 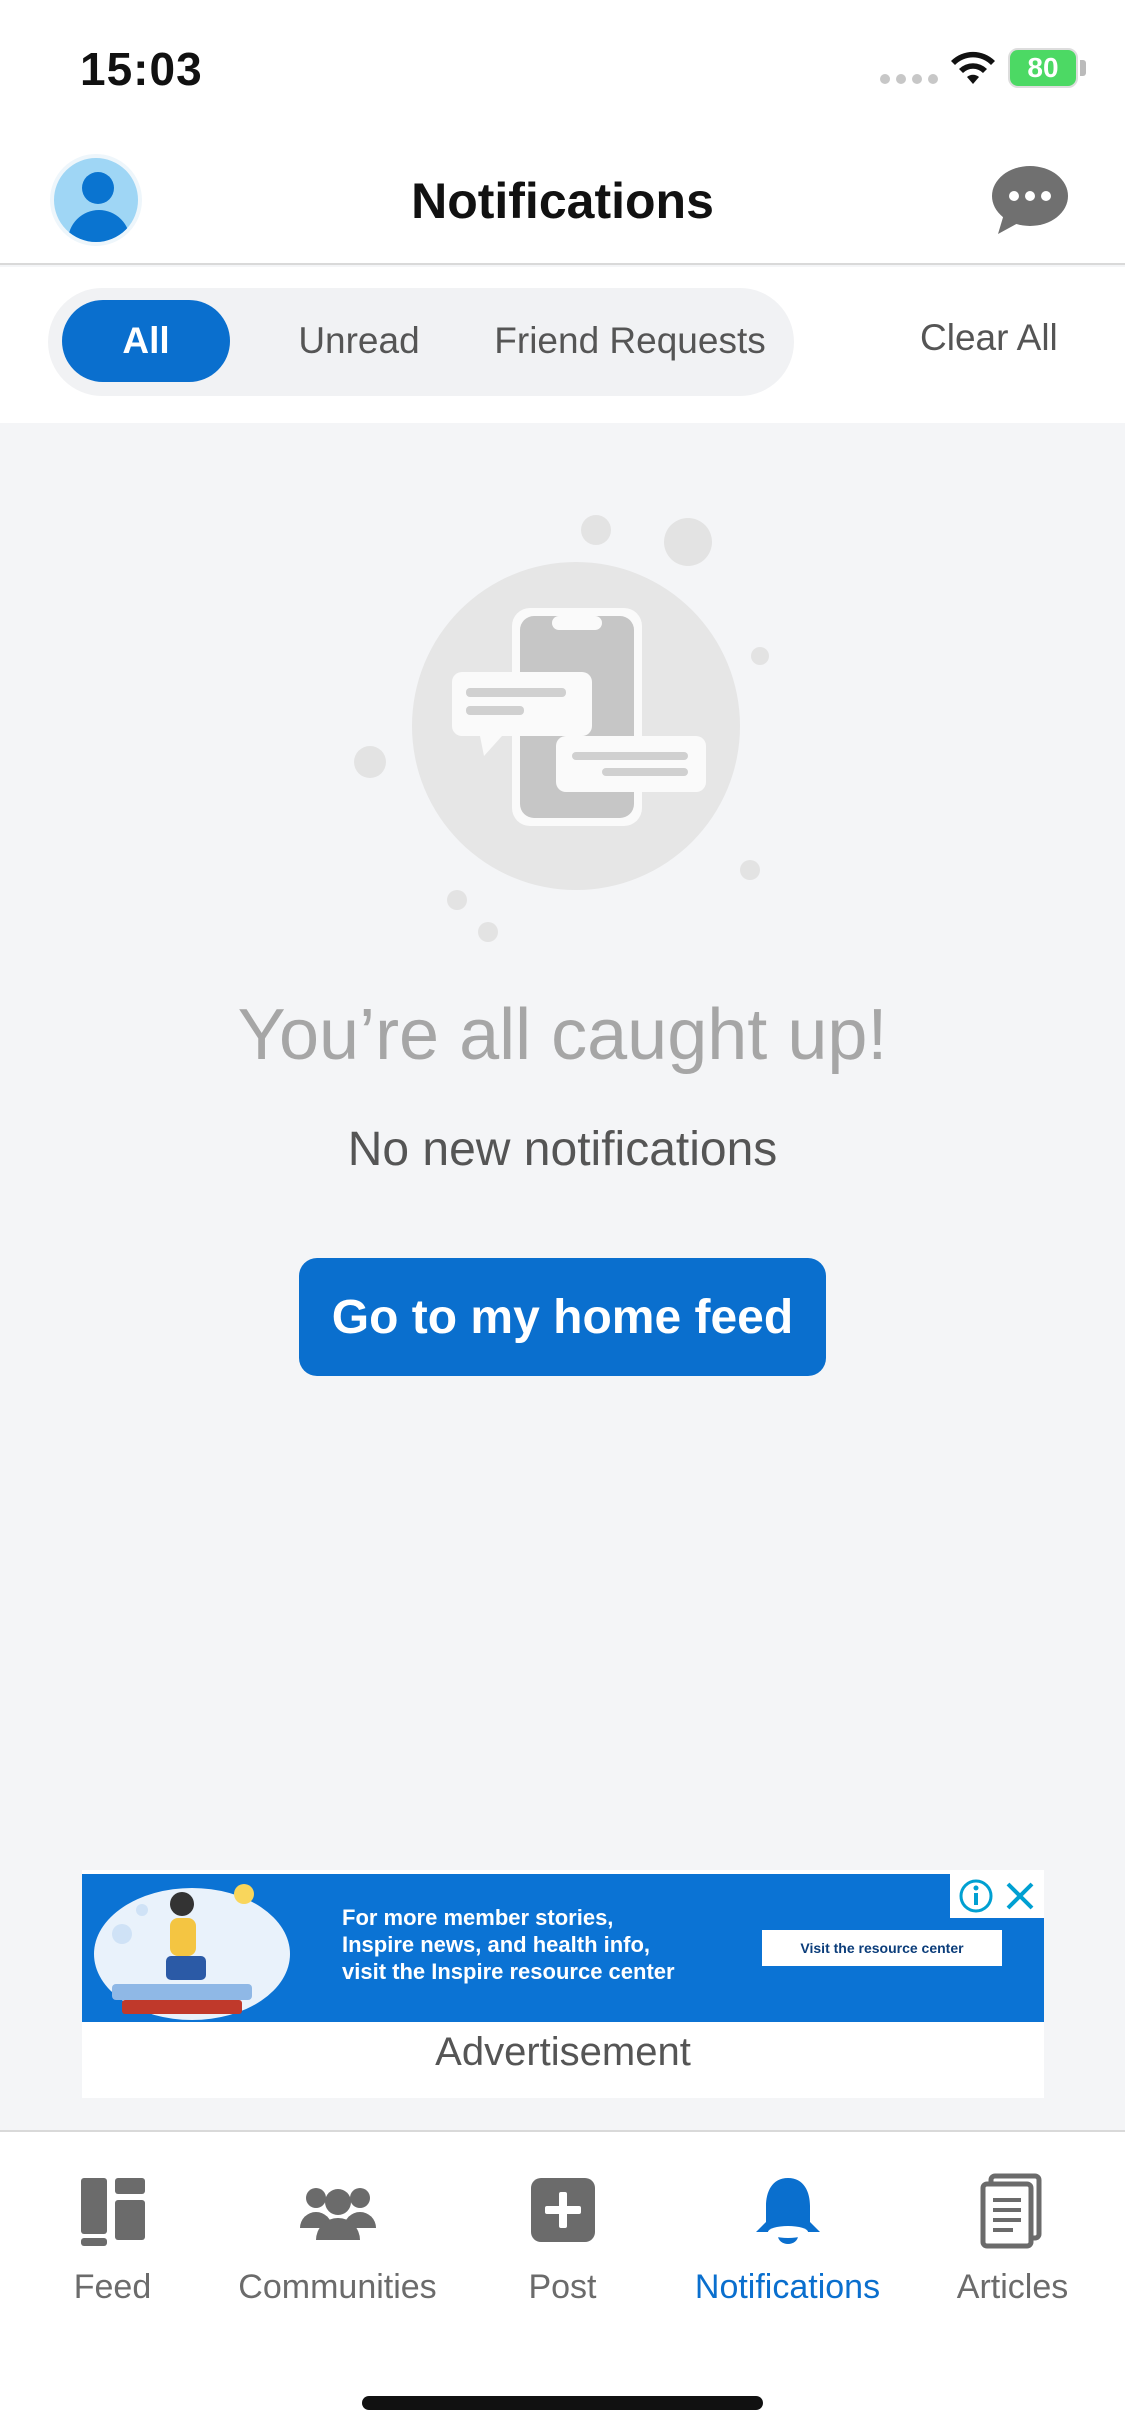 I want to click on nav-label: Notifications, so click(x=787, y=2287).